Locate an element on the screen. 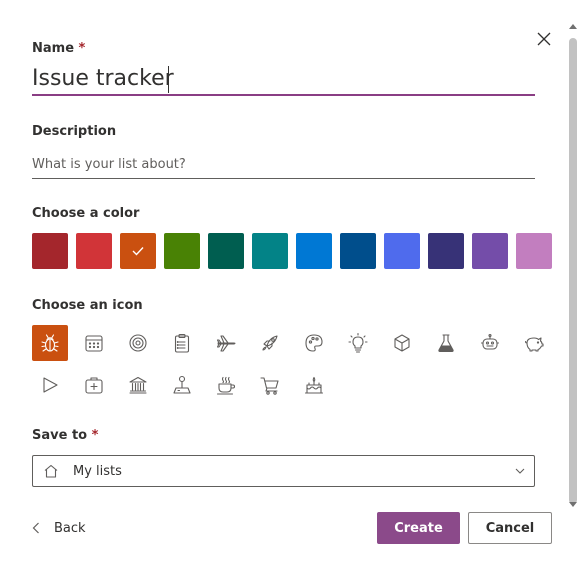  coffee-cup-icon is located at coordinates (226, 385).